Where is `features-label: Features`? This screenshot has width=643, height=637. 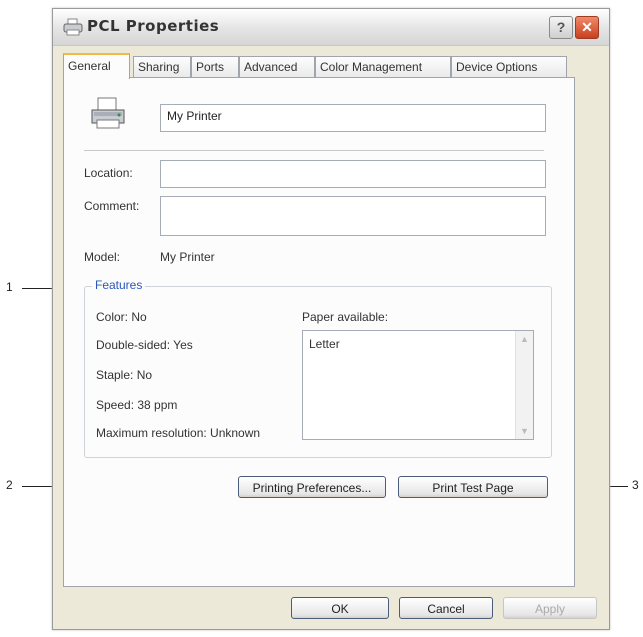
features-label: Features is located at coordinates (119, 285).